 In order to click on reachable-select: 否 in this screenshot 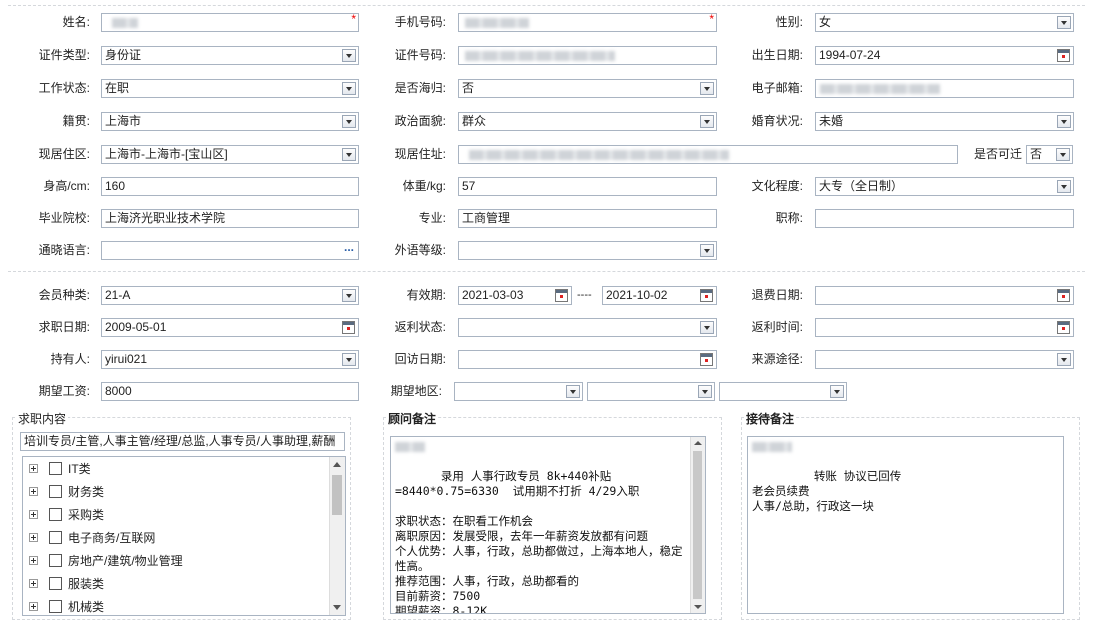, I will do `click(1049, 154)`.